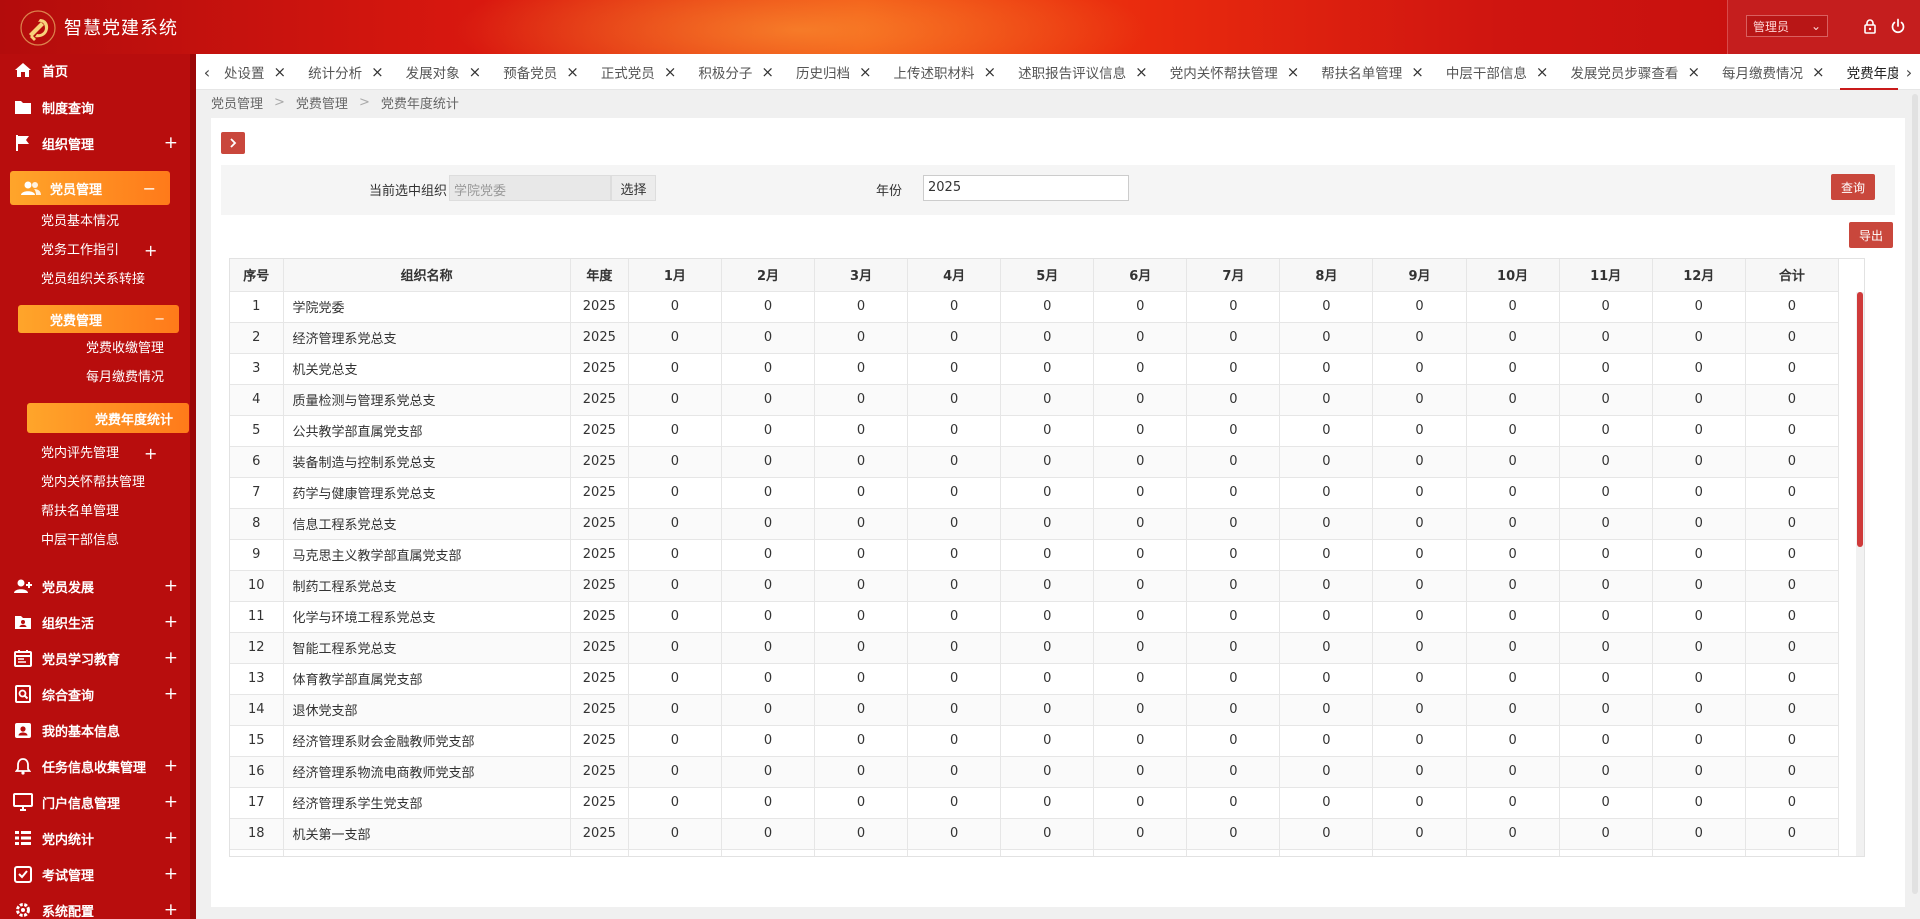 The width and height of the screenshot is (1920, 919). I want to click on sidebar-item-party-stats: 党内统计 +, so click(95, 838).